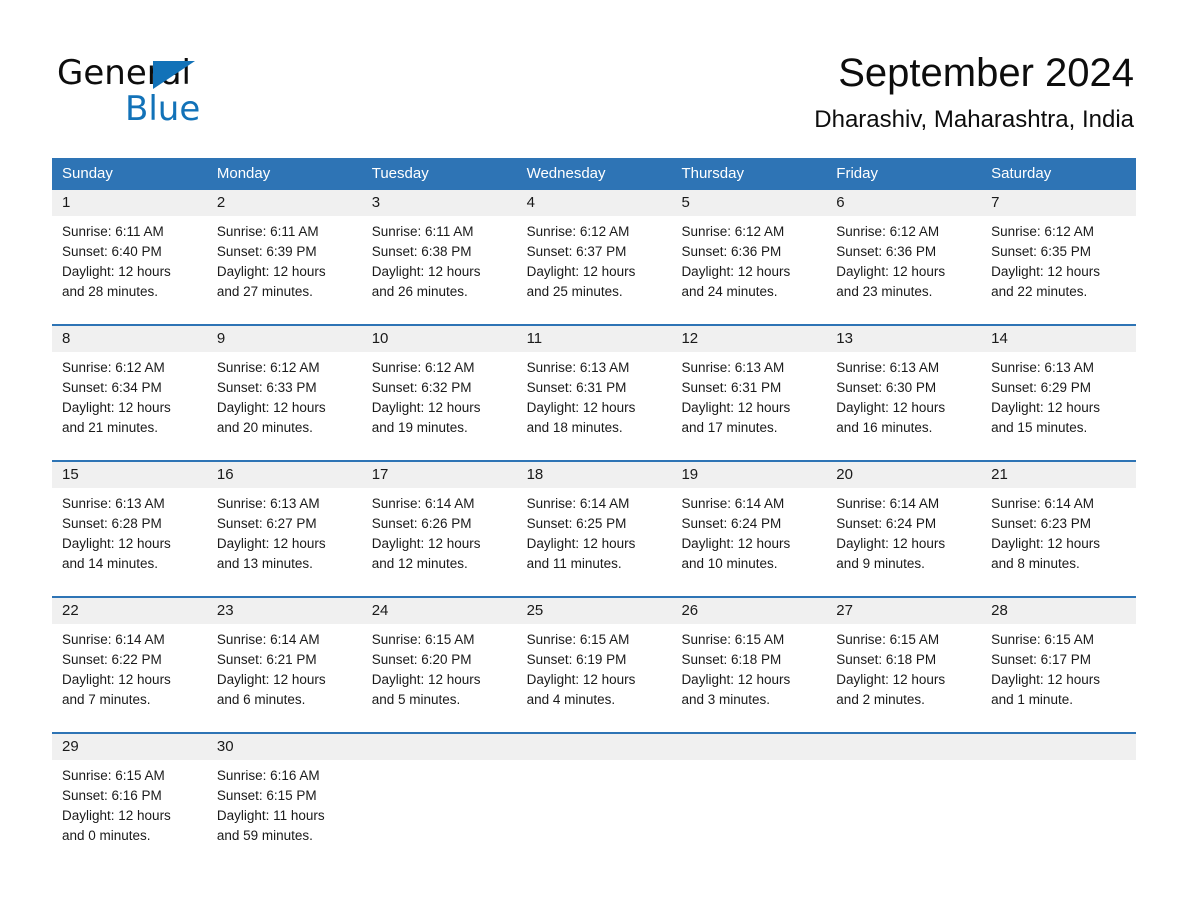 Image resolution: width=1188 pixels, height=918 pixels. I want to click on daylight-text-line2: and 19 minutes., so click(419, 427).